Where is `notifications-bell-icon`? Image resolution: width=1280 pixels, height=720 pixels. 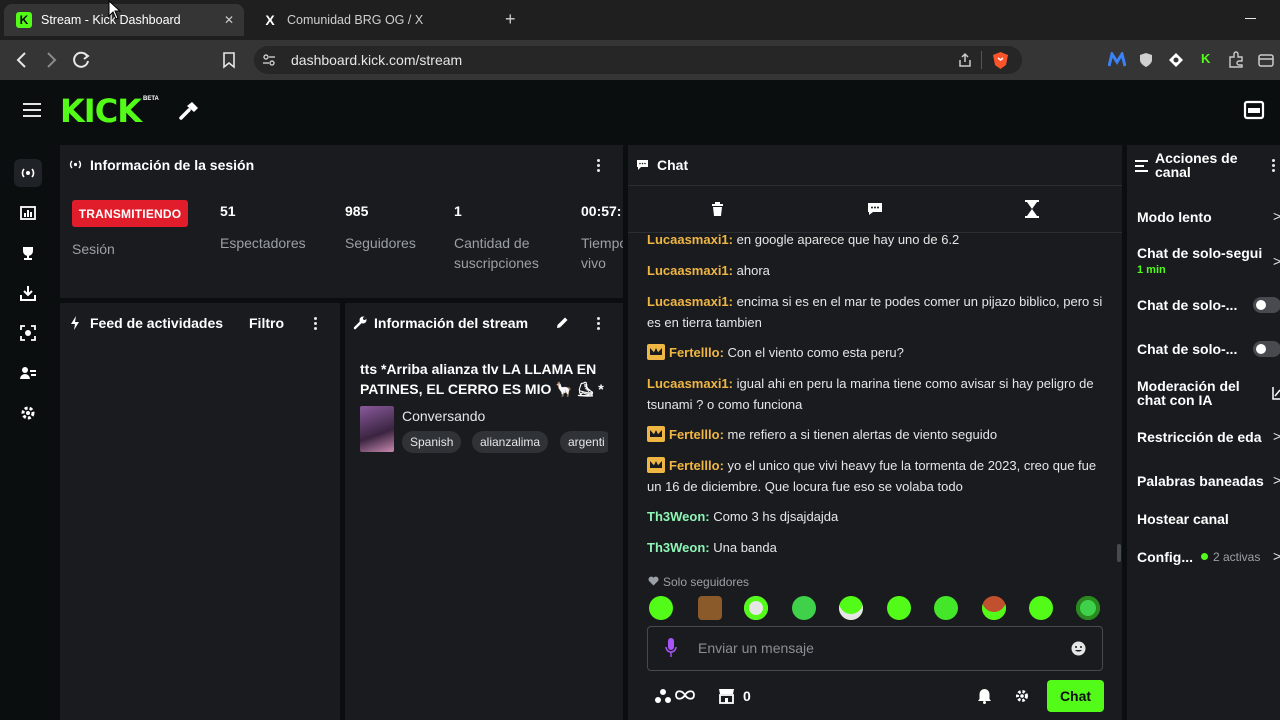
notifications-bell-icon is located at coordinates (984, 696).